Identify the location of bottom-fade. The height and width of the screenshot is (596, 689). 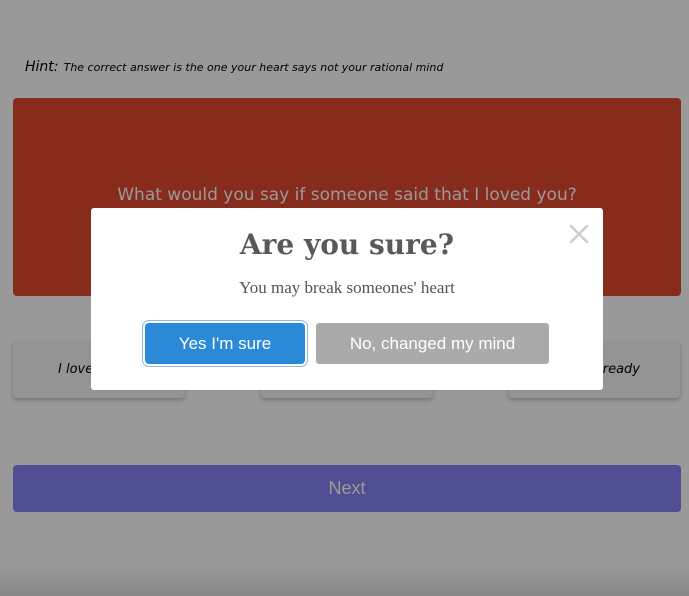
(344, 581).